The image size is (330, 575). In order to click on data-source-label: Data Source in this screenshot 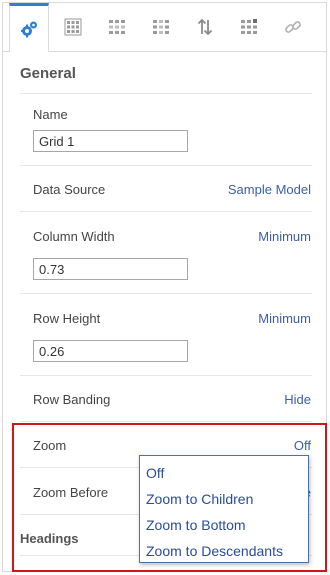, I will do `click(69, 189)`.